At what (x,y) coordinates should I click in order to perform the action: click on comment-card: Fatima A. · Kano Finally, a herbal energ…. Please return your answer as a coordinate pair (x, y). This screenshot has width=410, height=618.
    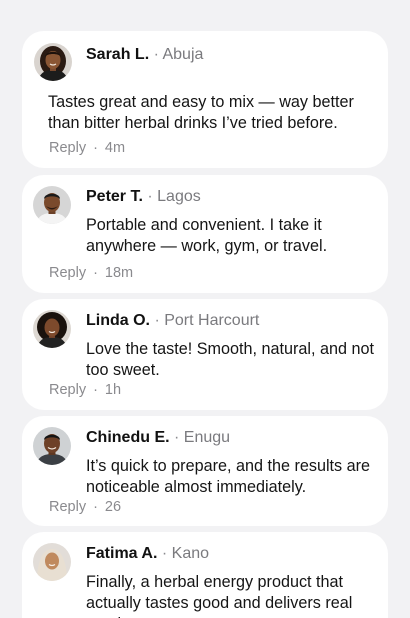
    Looking at the image, I should click on (205, 575).